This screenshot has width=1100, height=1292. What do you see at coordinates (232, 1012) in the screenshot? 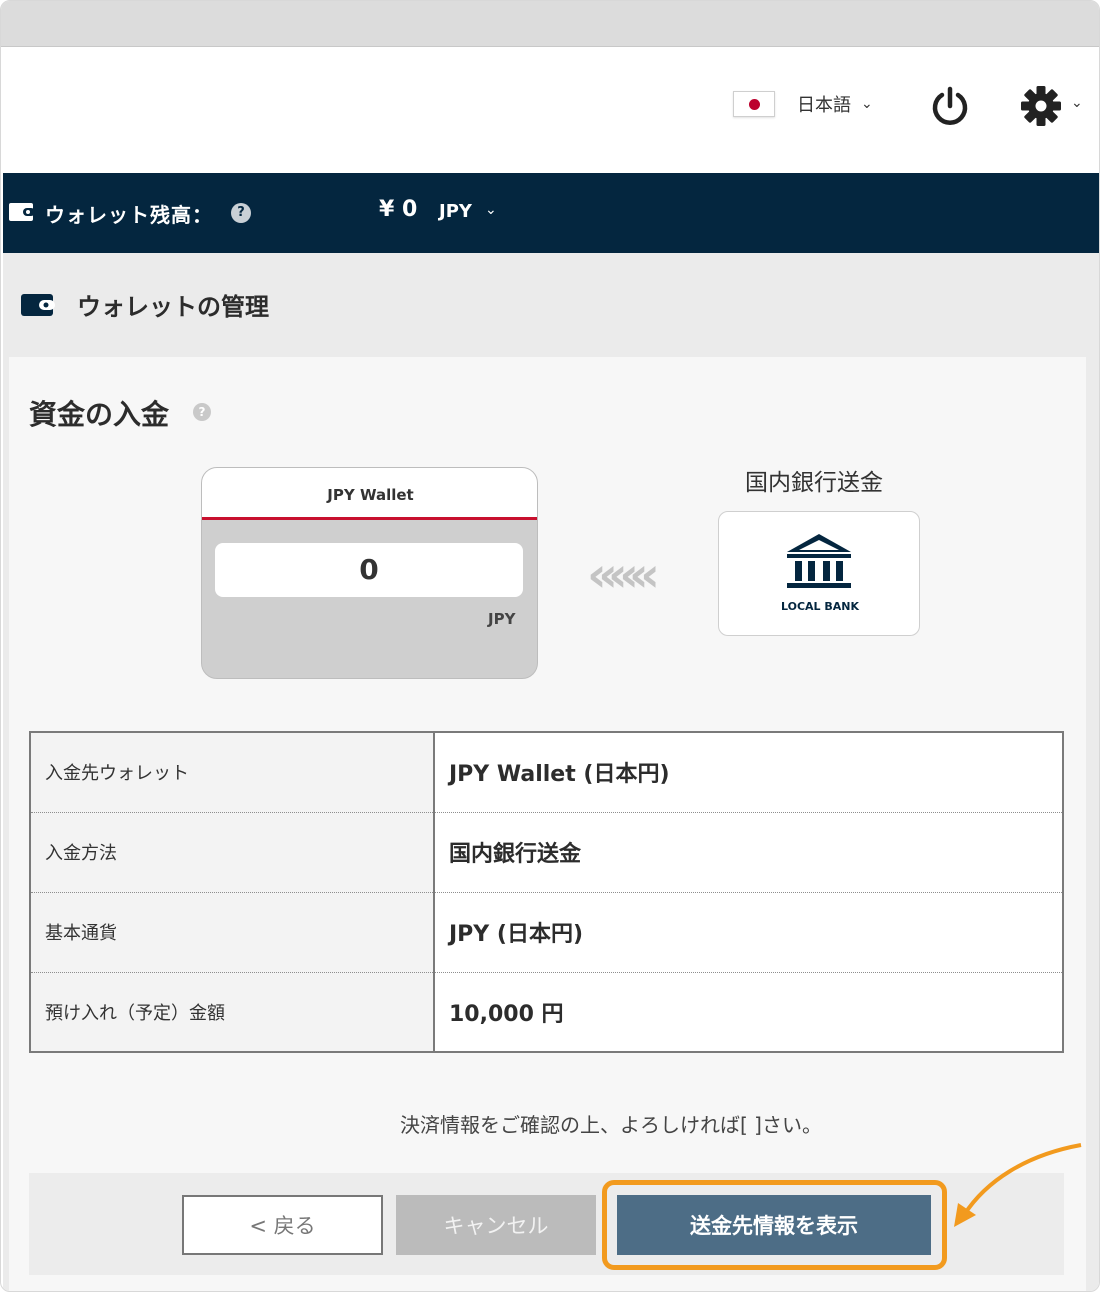
I see `row-label: 預け入れ（予定）金額` at bounding box center [232, 1012].